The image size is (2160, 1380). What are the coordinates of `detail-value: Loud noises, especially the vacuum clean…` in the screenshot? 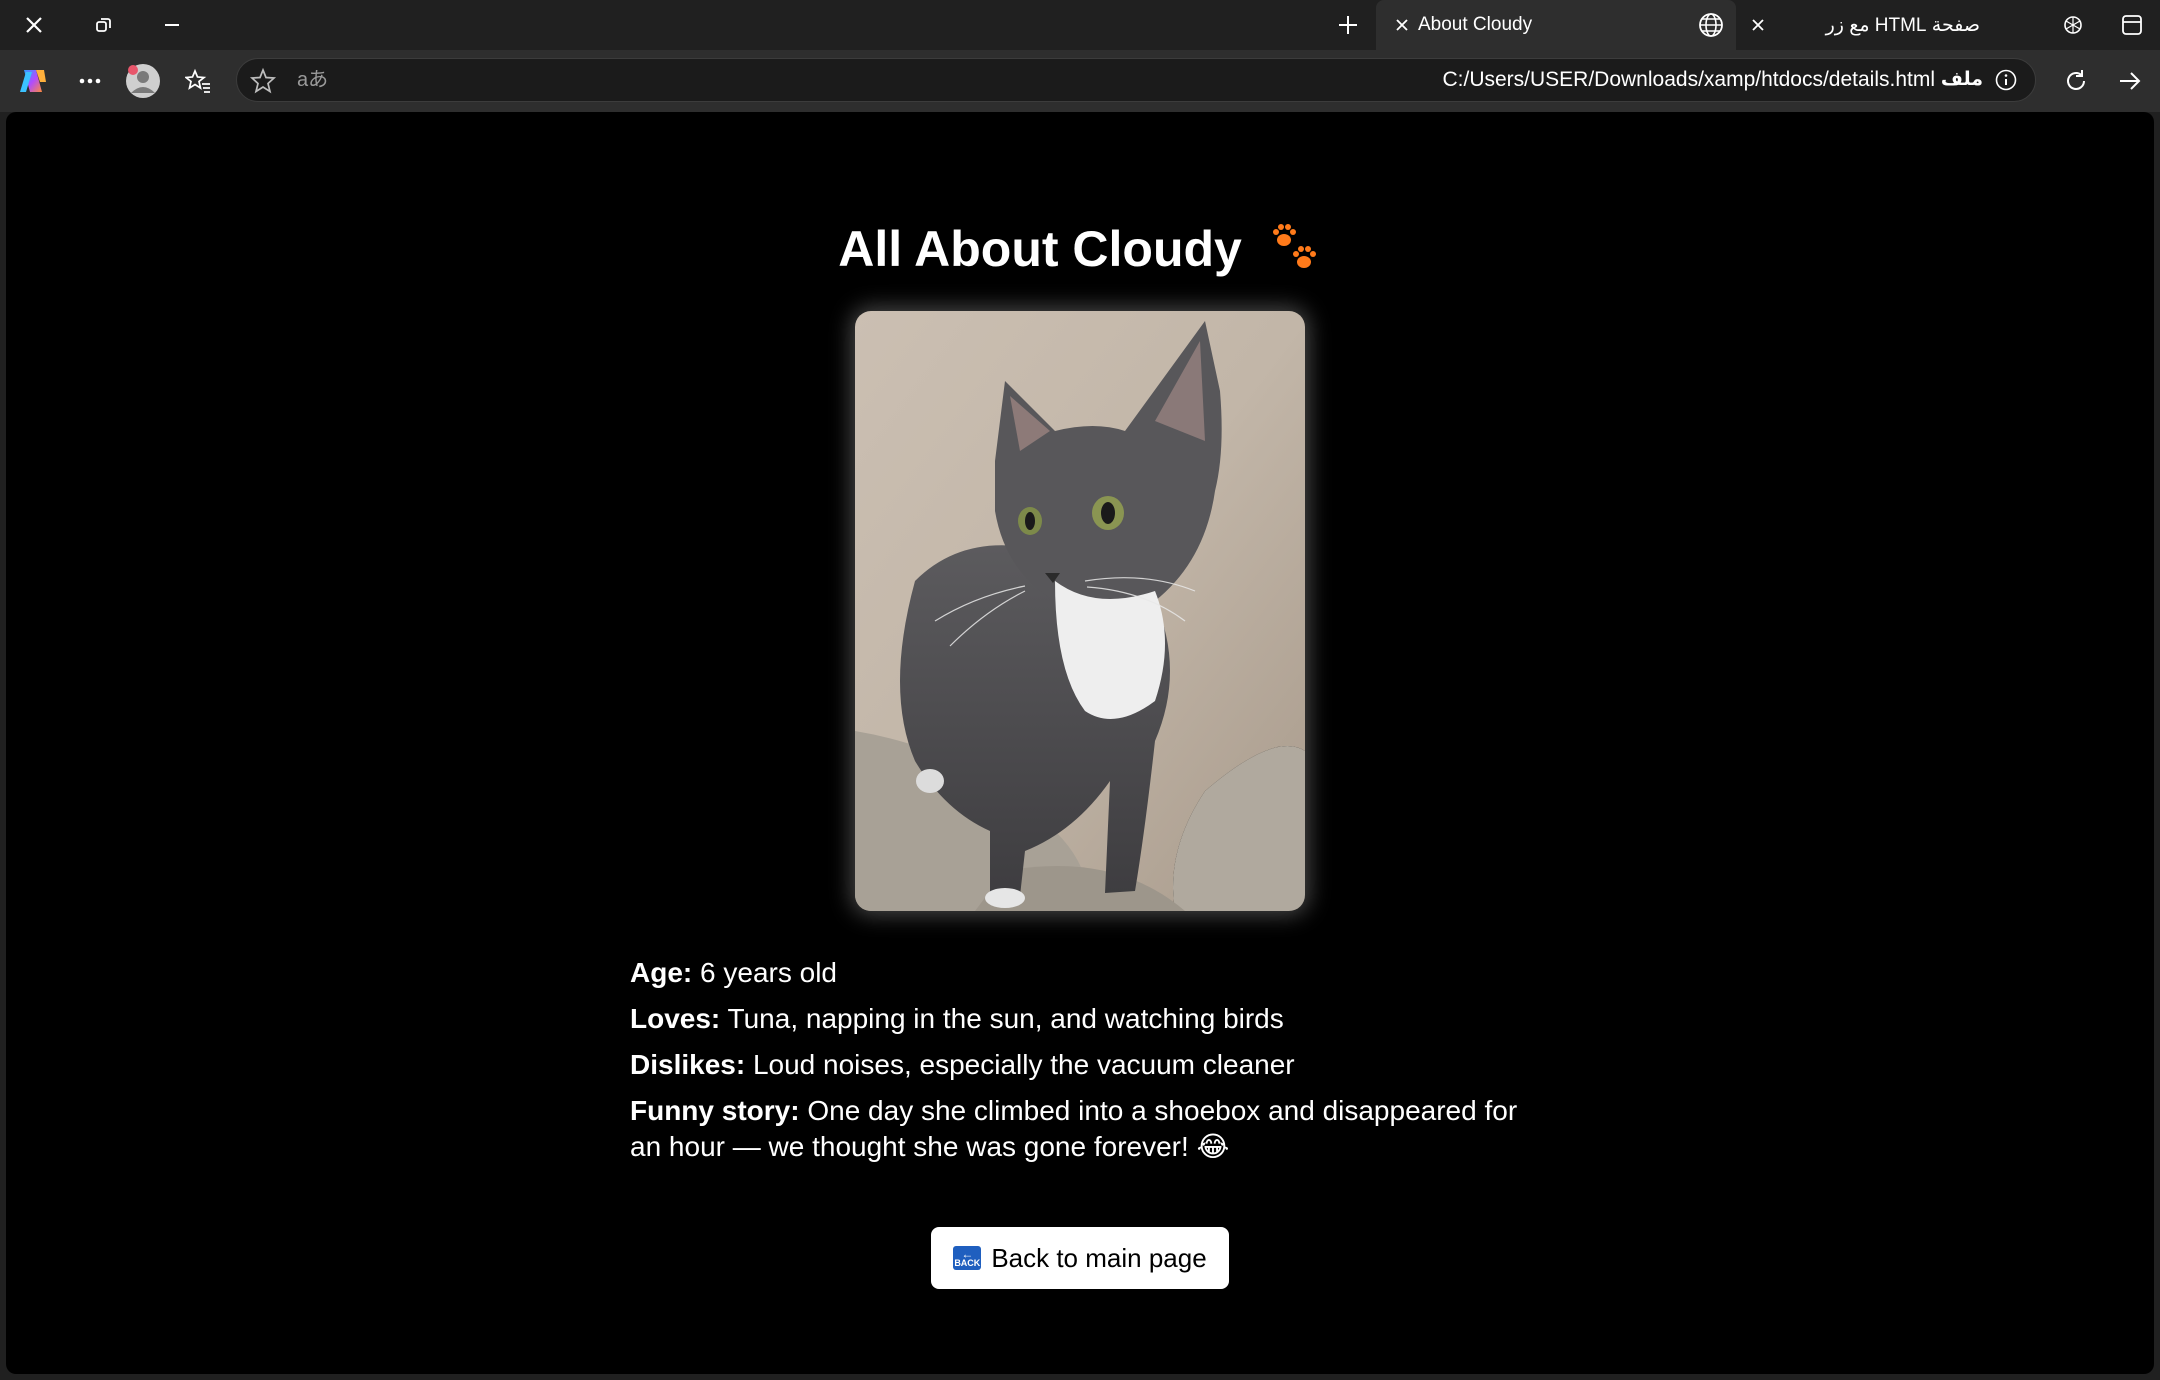 It's located at (1023, 1064).